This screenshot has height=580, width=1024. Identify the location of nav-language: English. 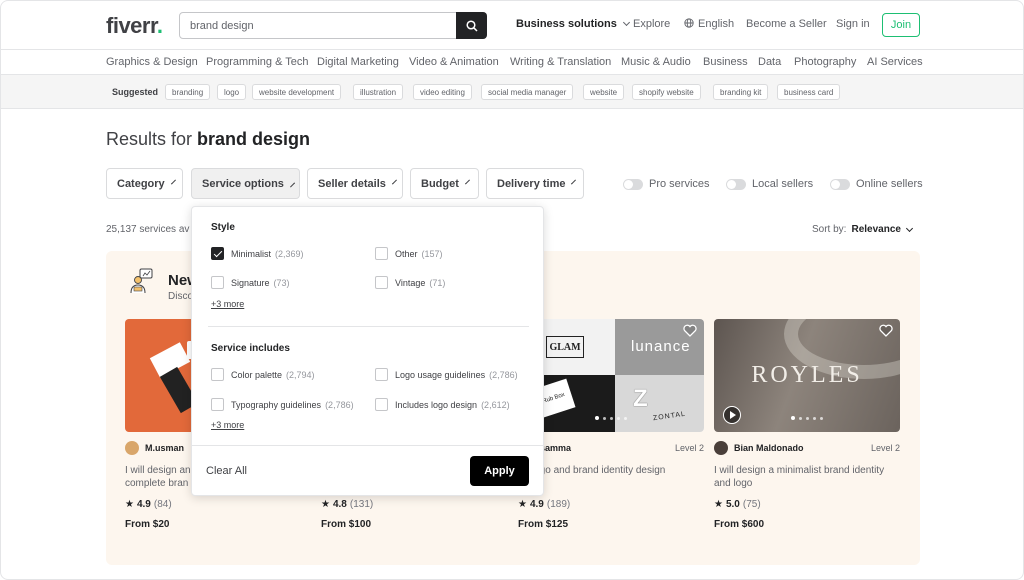
(709, 24).